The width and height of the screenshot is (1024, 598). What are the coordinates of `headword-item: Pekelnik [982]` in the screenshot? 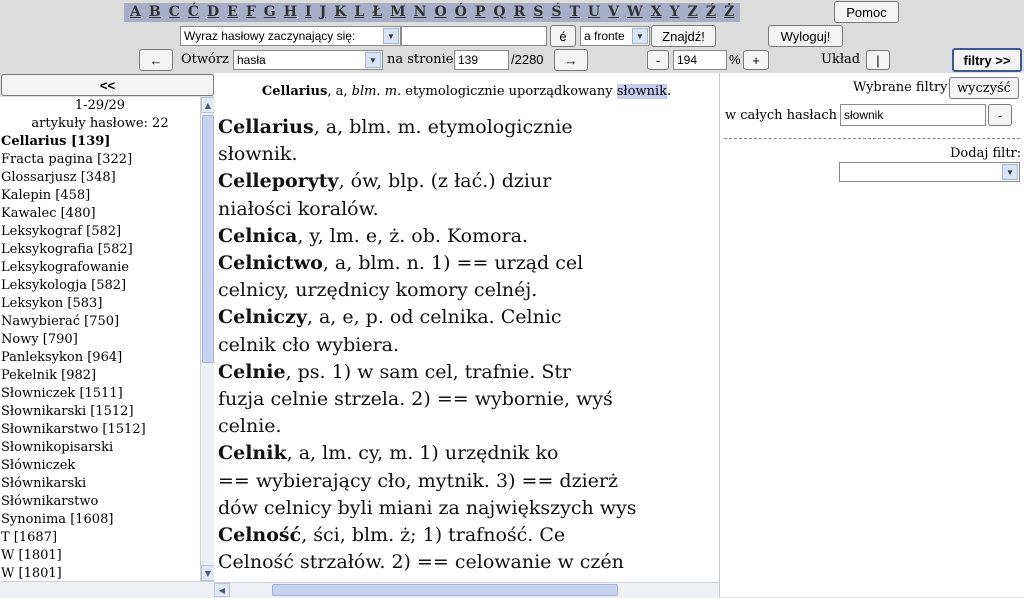 It's located at (100, 376).